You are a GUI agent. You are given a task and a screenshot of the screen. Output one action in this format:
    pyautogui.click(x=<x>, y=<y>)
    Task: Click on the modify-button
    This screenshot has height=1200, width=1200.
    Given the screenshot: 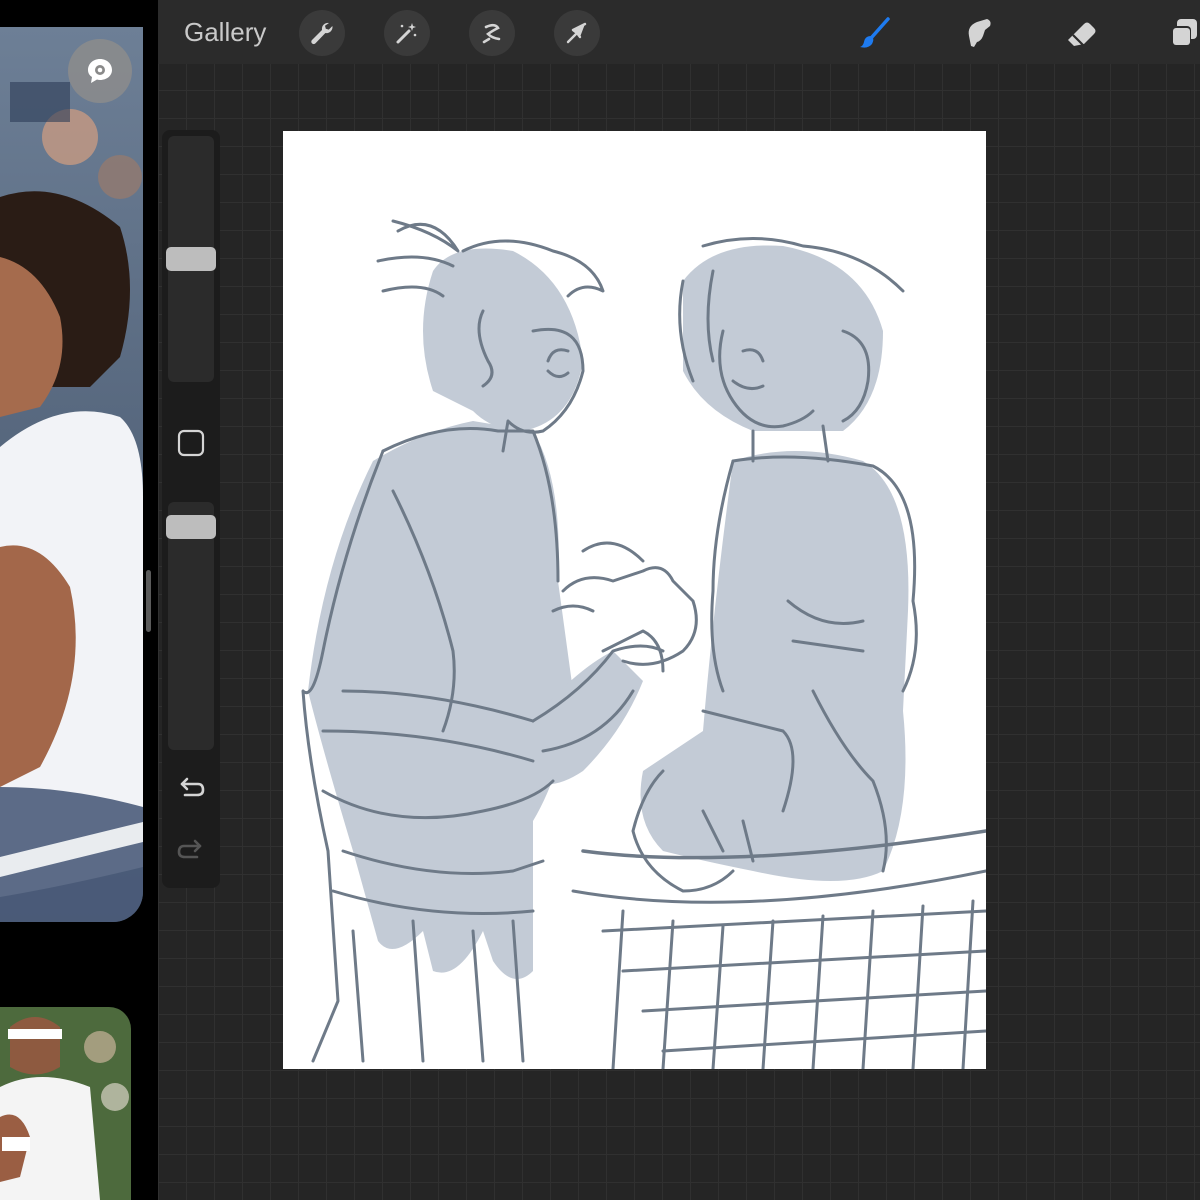 What is the action you would take?
    pyautogui.click(x=191, y=443)
    